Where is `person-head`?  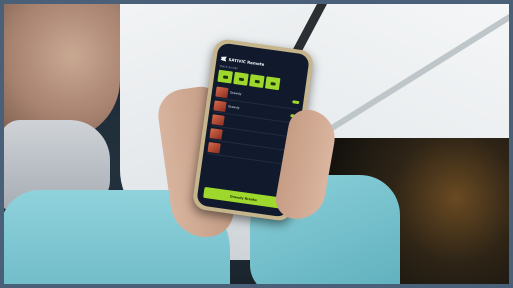 person-head is located at coordinates (60, 70).